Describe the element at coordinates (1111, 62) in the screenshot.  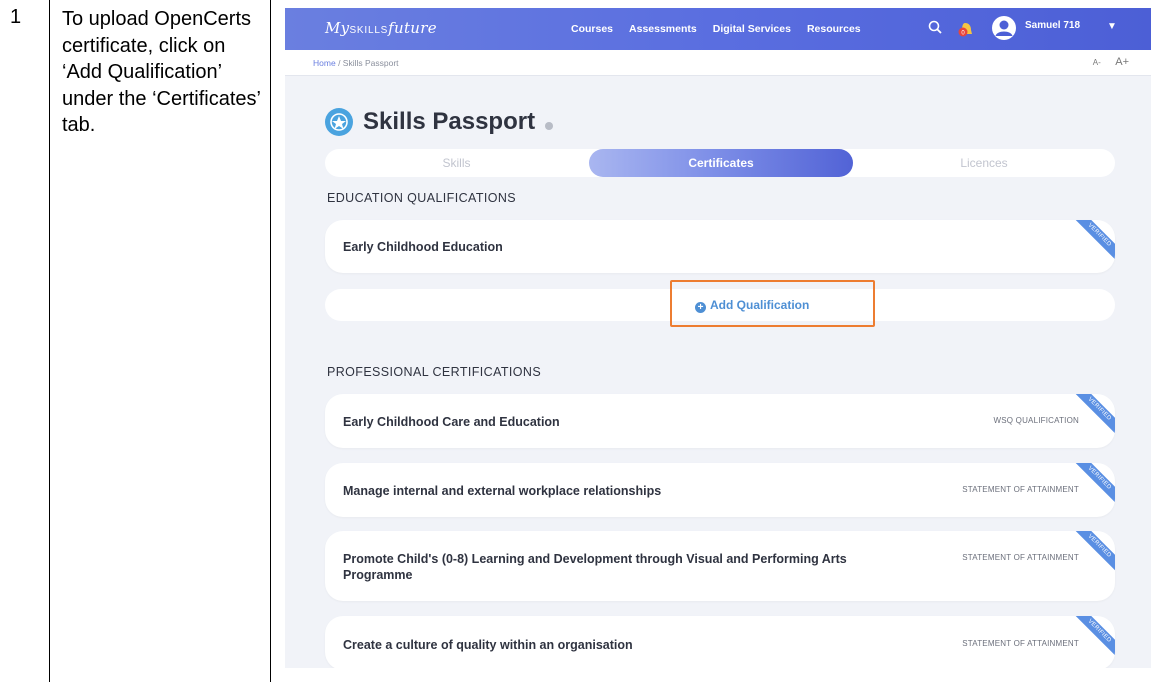
I see `font-size-controls: A- A+` at that location.